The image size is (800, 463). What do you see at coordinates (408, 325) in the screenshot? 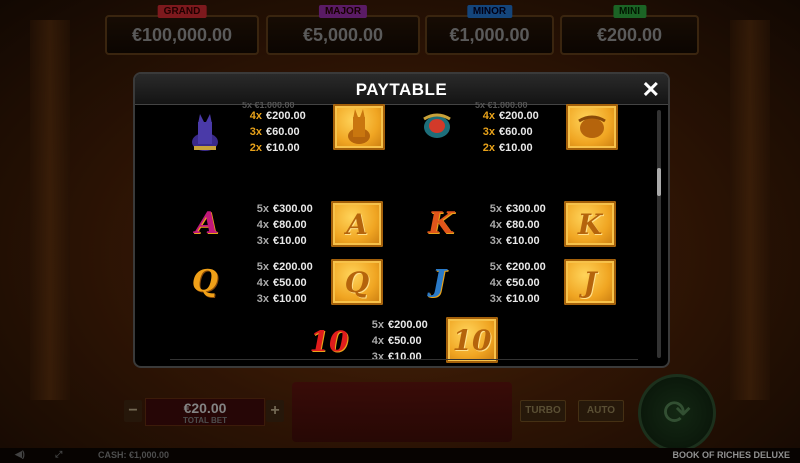
I see `10-pay-5x: €200.00` at bounding box center [408, 325].